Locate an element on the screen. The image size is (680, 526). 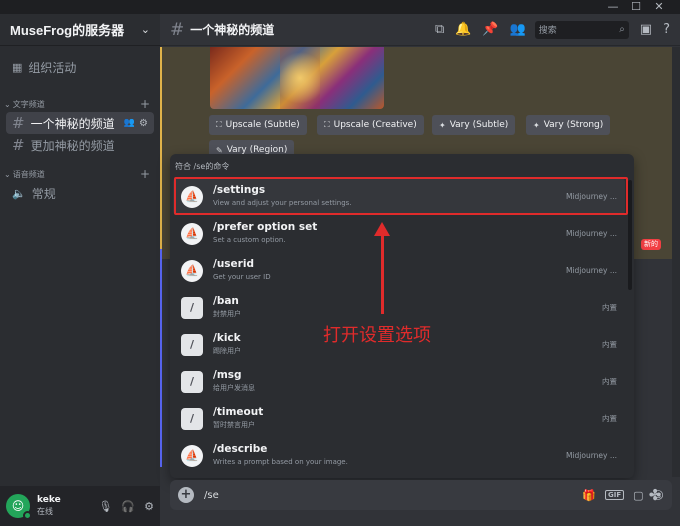
events-label: 组织活动 is located at coordinates (52, 67).